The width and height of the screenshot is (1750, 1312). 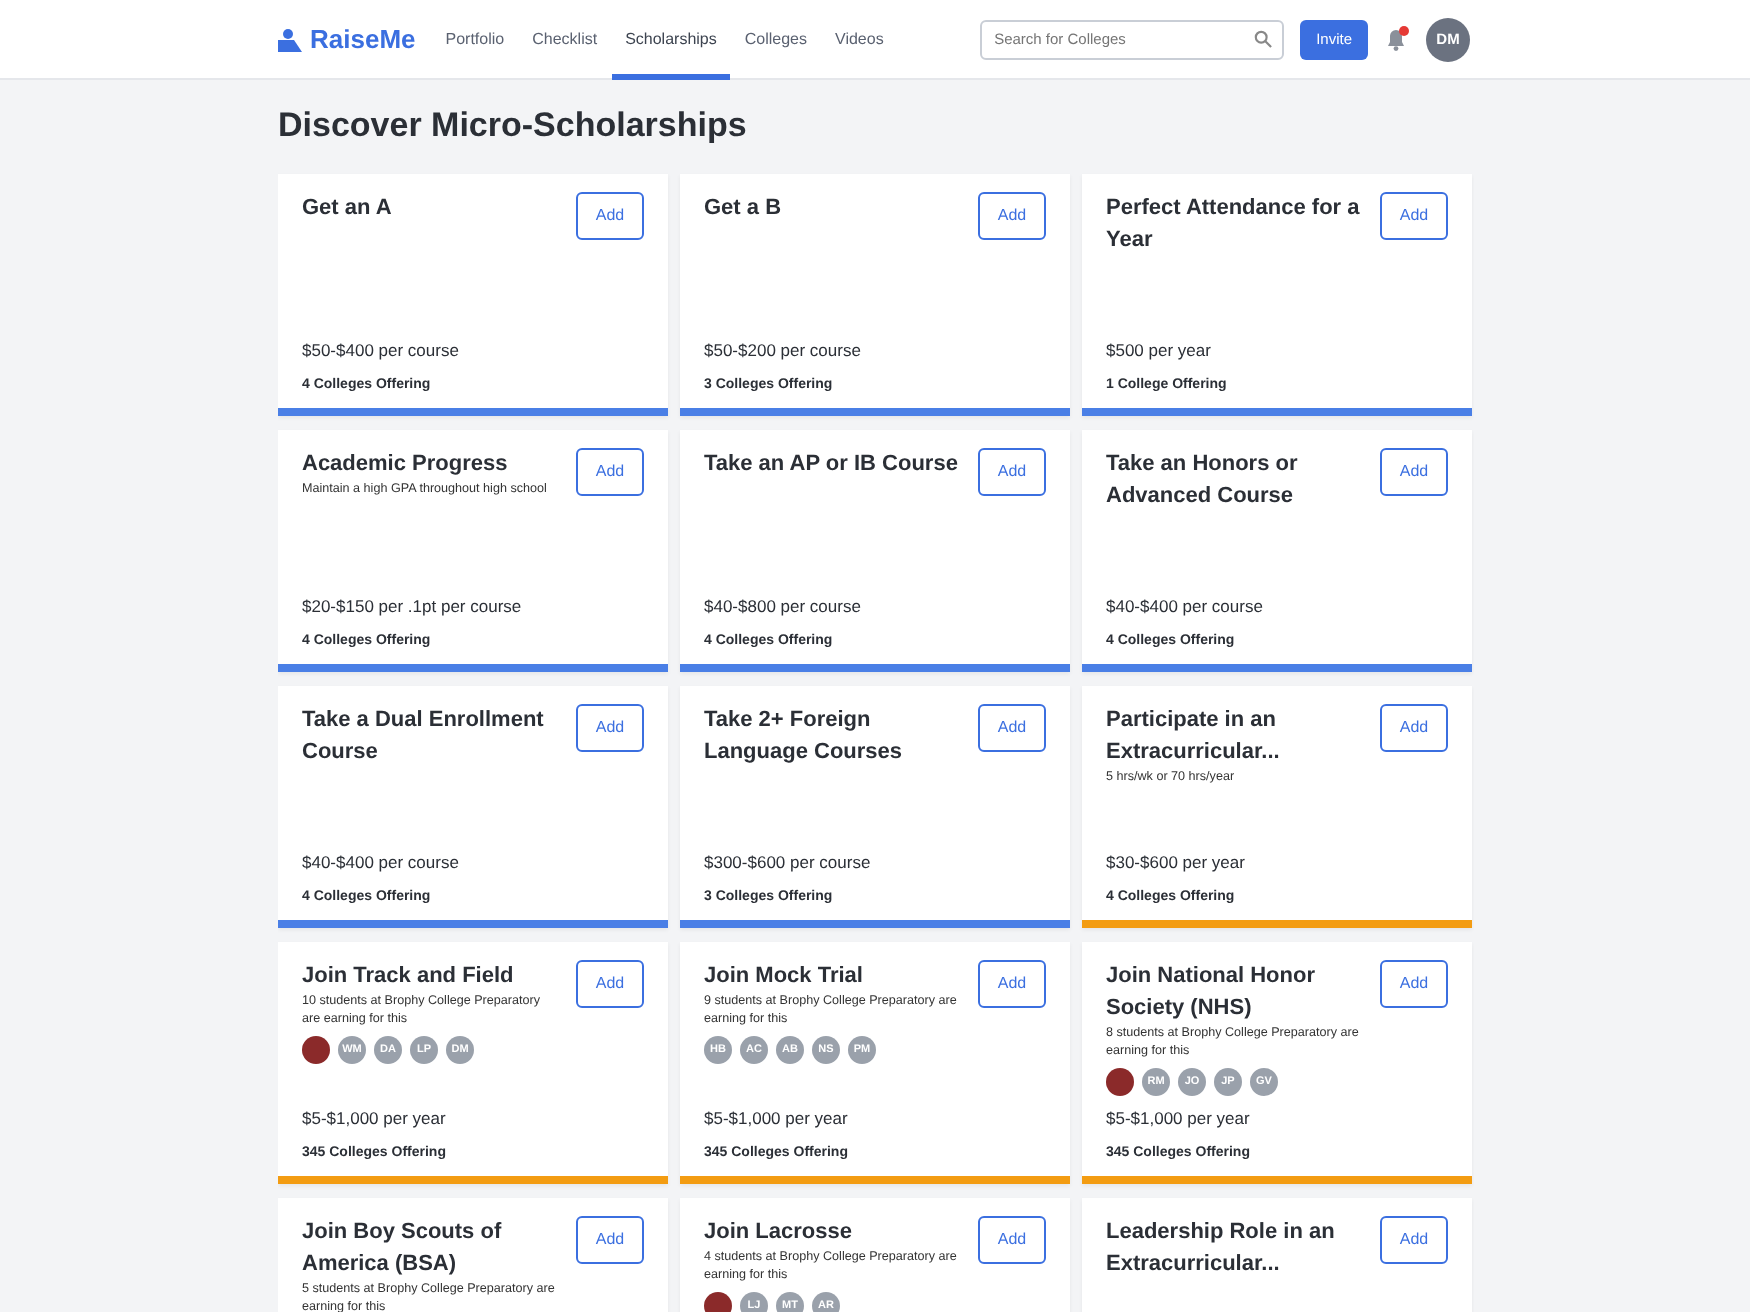 I want to click on search-icon, so click(x=1263, y=39).